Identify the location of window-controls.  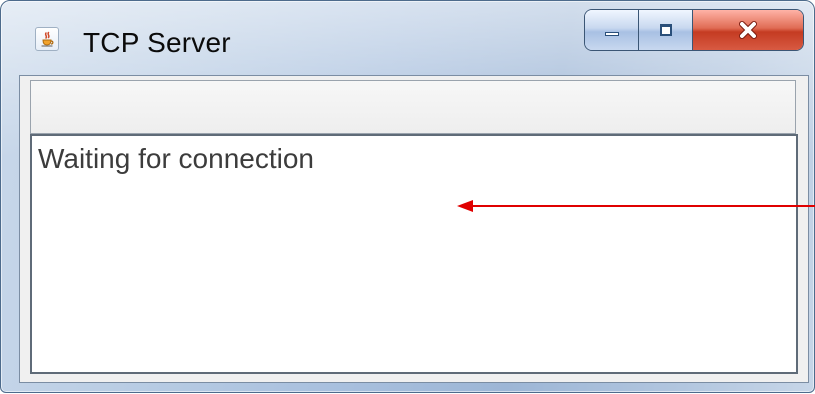
(694, 30).